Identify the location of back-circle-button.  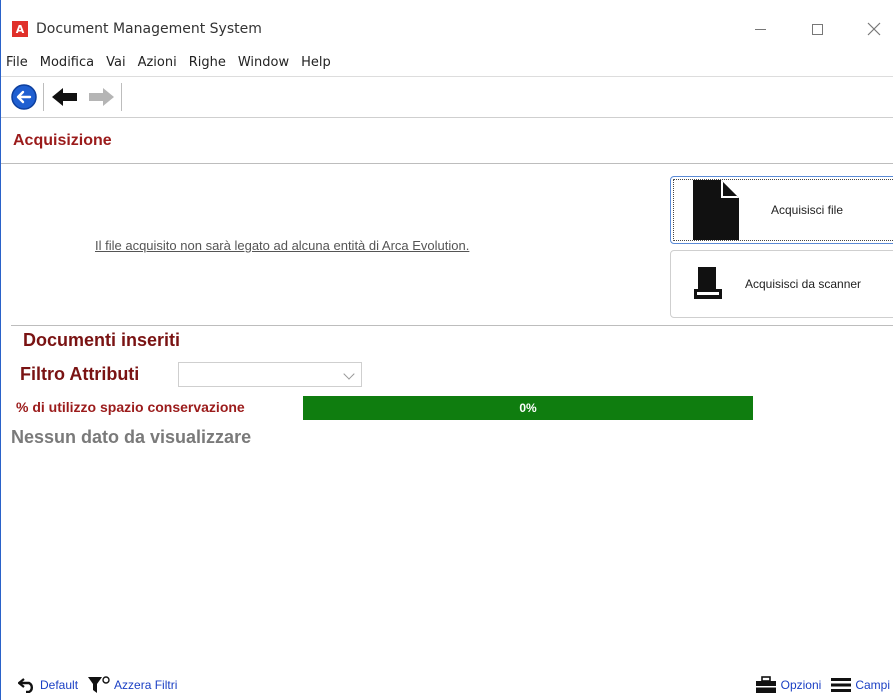
(24, 97).